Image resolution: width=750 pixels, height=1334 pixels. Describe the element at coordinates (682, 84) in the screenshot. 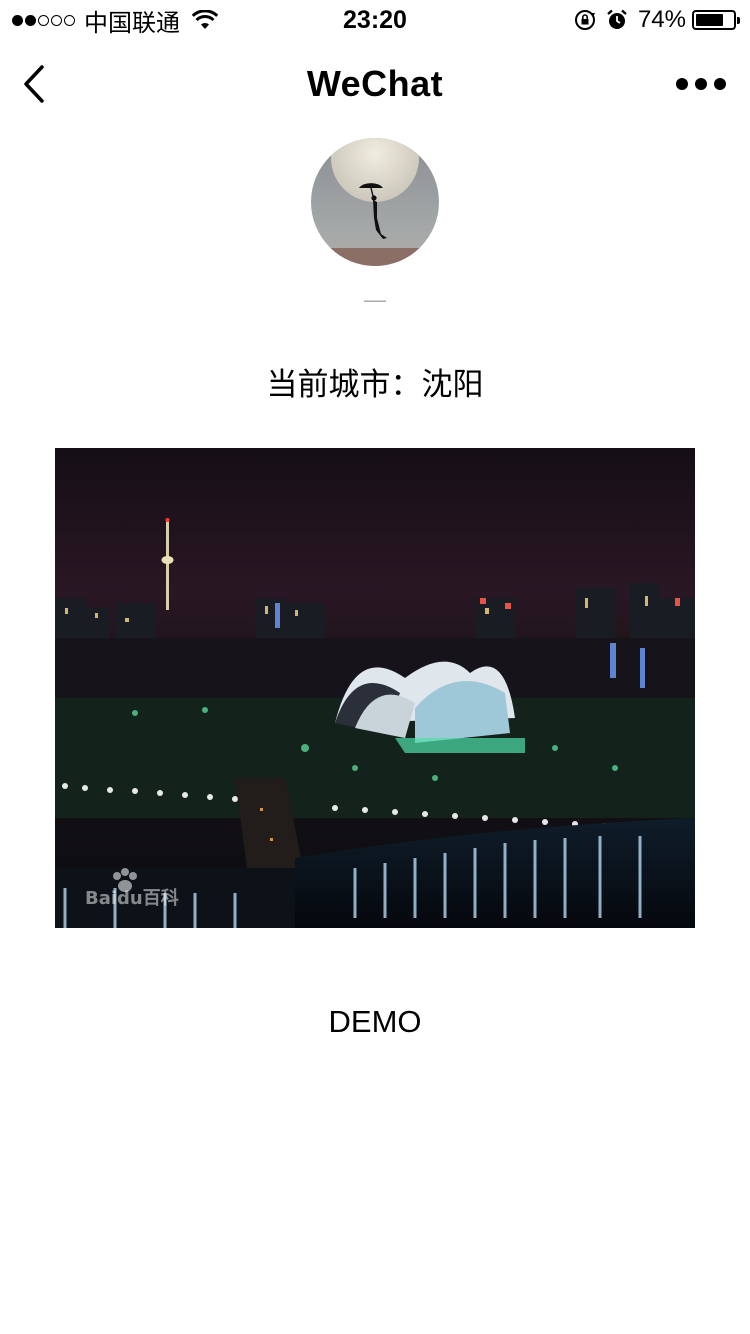

I see `more-dots-icon` at that location.